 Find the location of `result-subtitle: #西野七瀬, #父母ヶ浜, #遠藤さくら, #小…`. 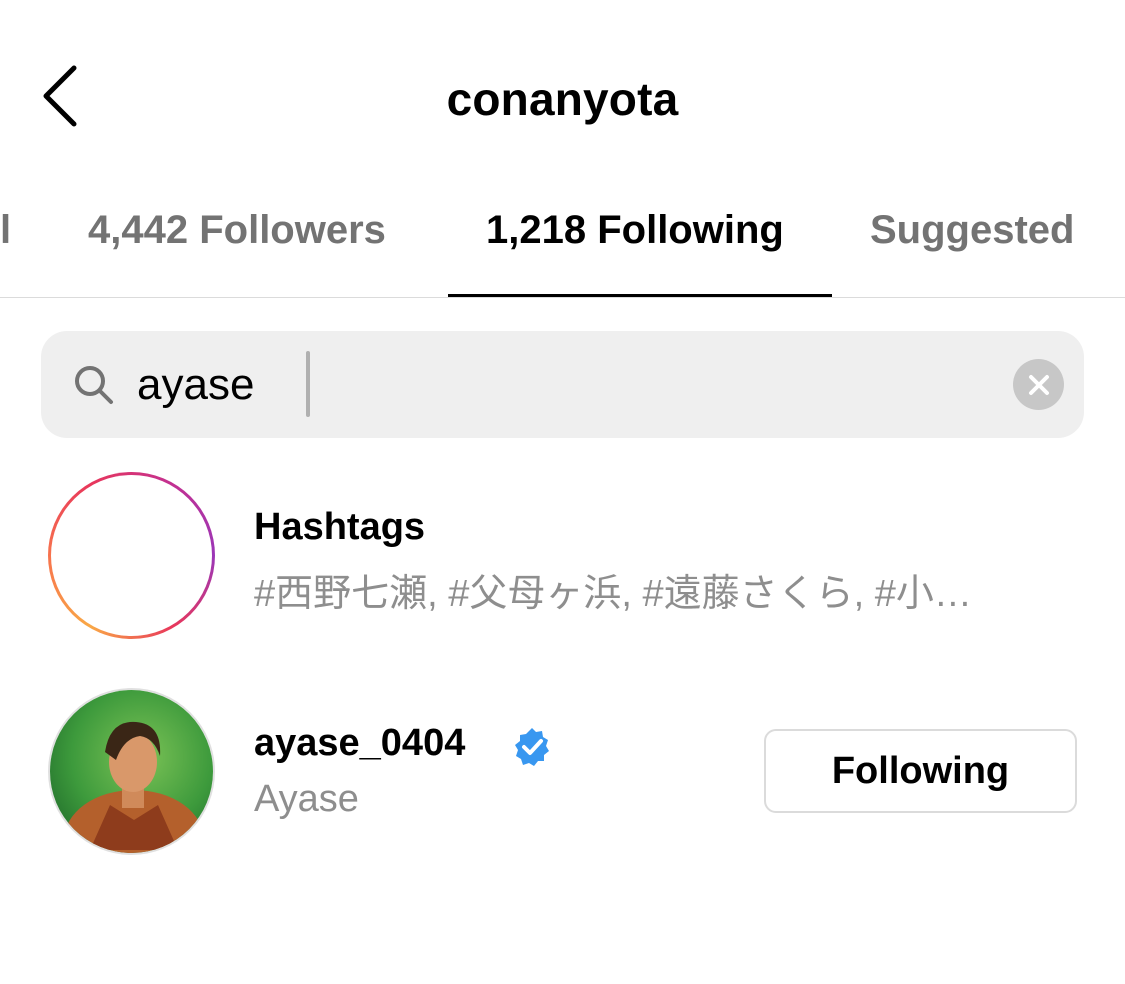

result-subtitle: #西野七瀬, #父母ヶ浜, #遠藤さくら, #小… is located at coordinates (613, 594).